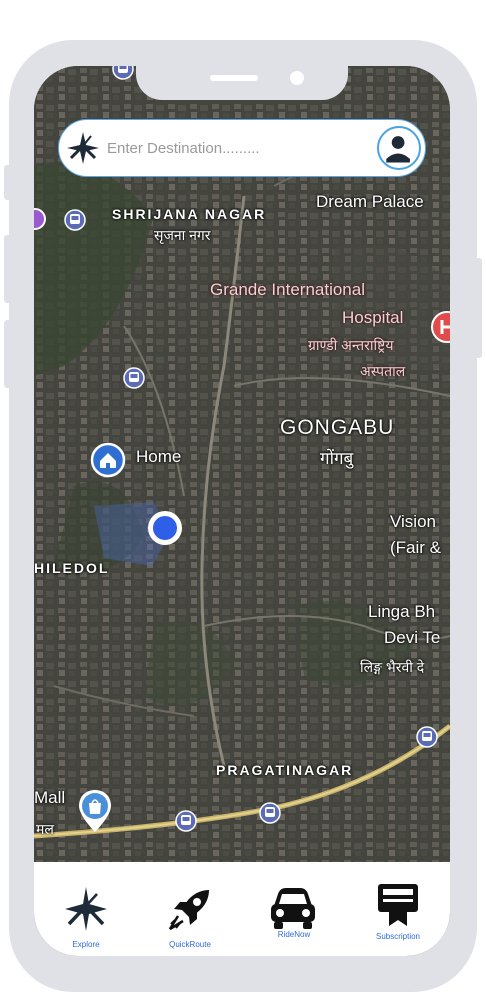 The image size is (486, 1002). What do you see at coordinates (294, 934) in the screenshot?
I see `nav-label-ridenow: RideNow` at bounding box center [294, 934].